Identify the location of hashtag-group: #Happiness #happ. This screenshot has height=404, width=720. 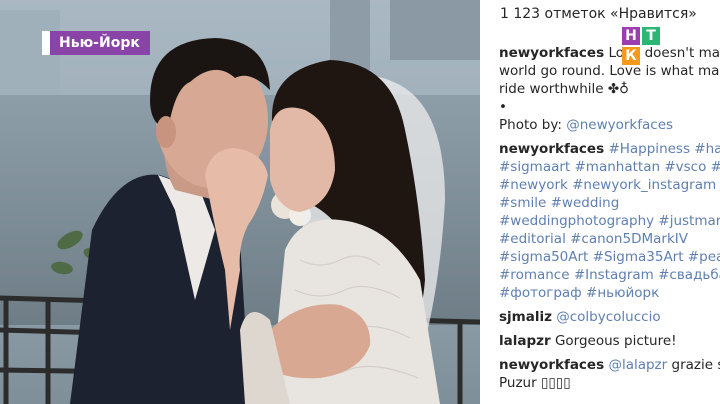
(664, 149).